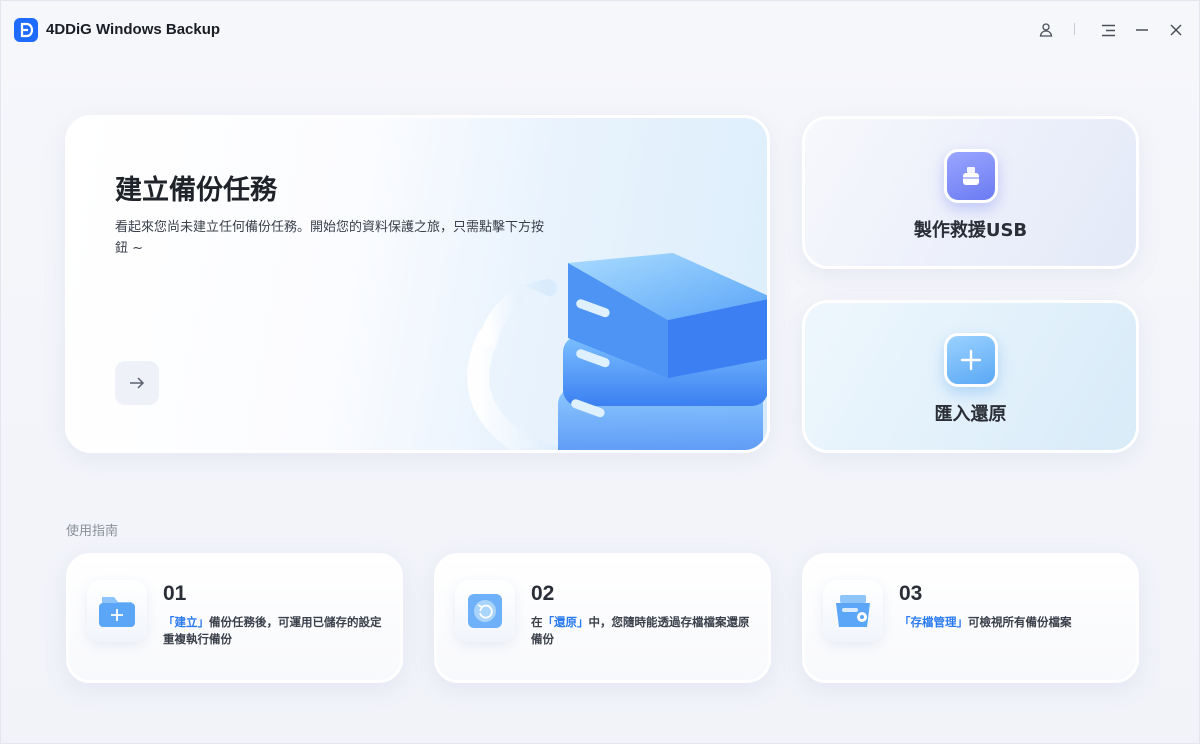  What do you see at coordinates (543, 593) in the screenshot?
I see `guide-item-number: 02` at bounding box center [543, 593].